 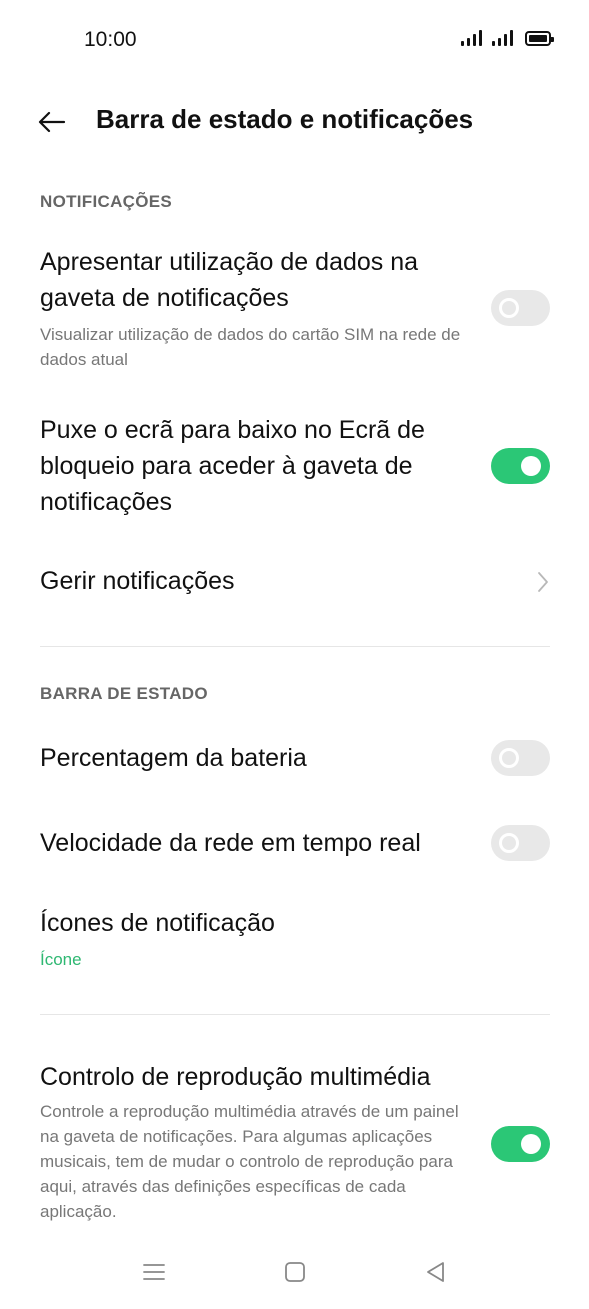 I want to click on lockscreen-pull-toggle, so click(x=520, y=466).